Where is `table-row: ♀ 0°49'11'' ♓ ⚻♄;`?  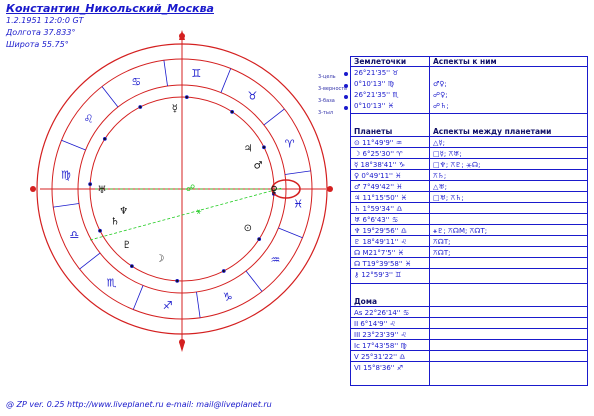
table-row: ♀ 0°49'11'' ♓ ⚻♄; is located at coordinates (469, 176).